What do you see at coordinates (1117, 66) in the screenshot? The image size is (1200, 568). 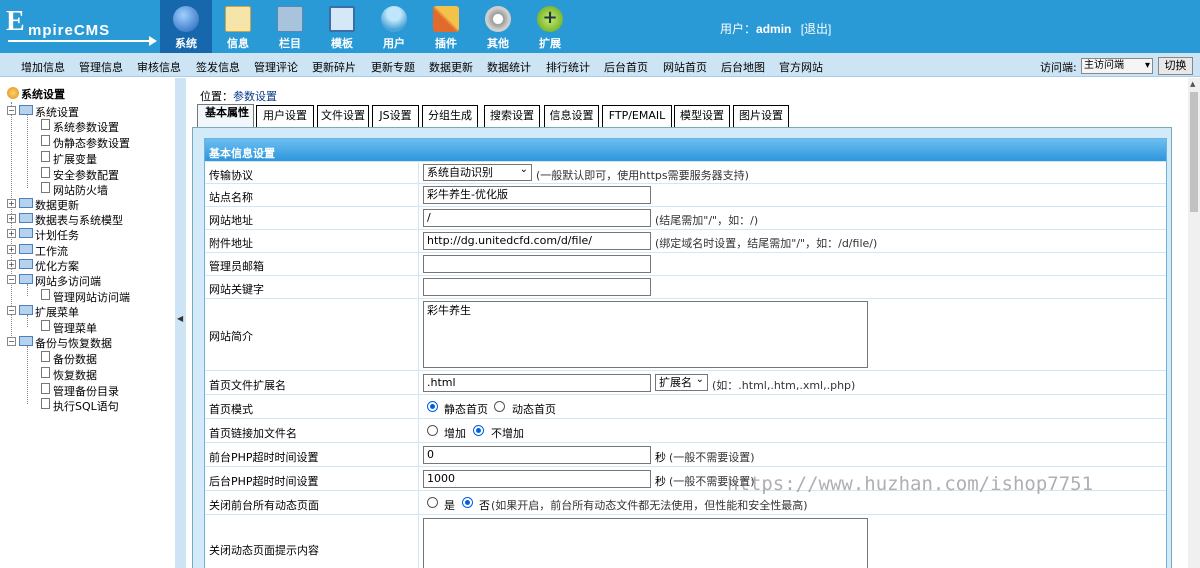 I see `visit-endpoint-select: 主访问端` at bounding box center [1117, 66].